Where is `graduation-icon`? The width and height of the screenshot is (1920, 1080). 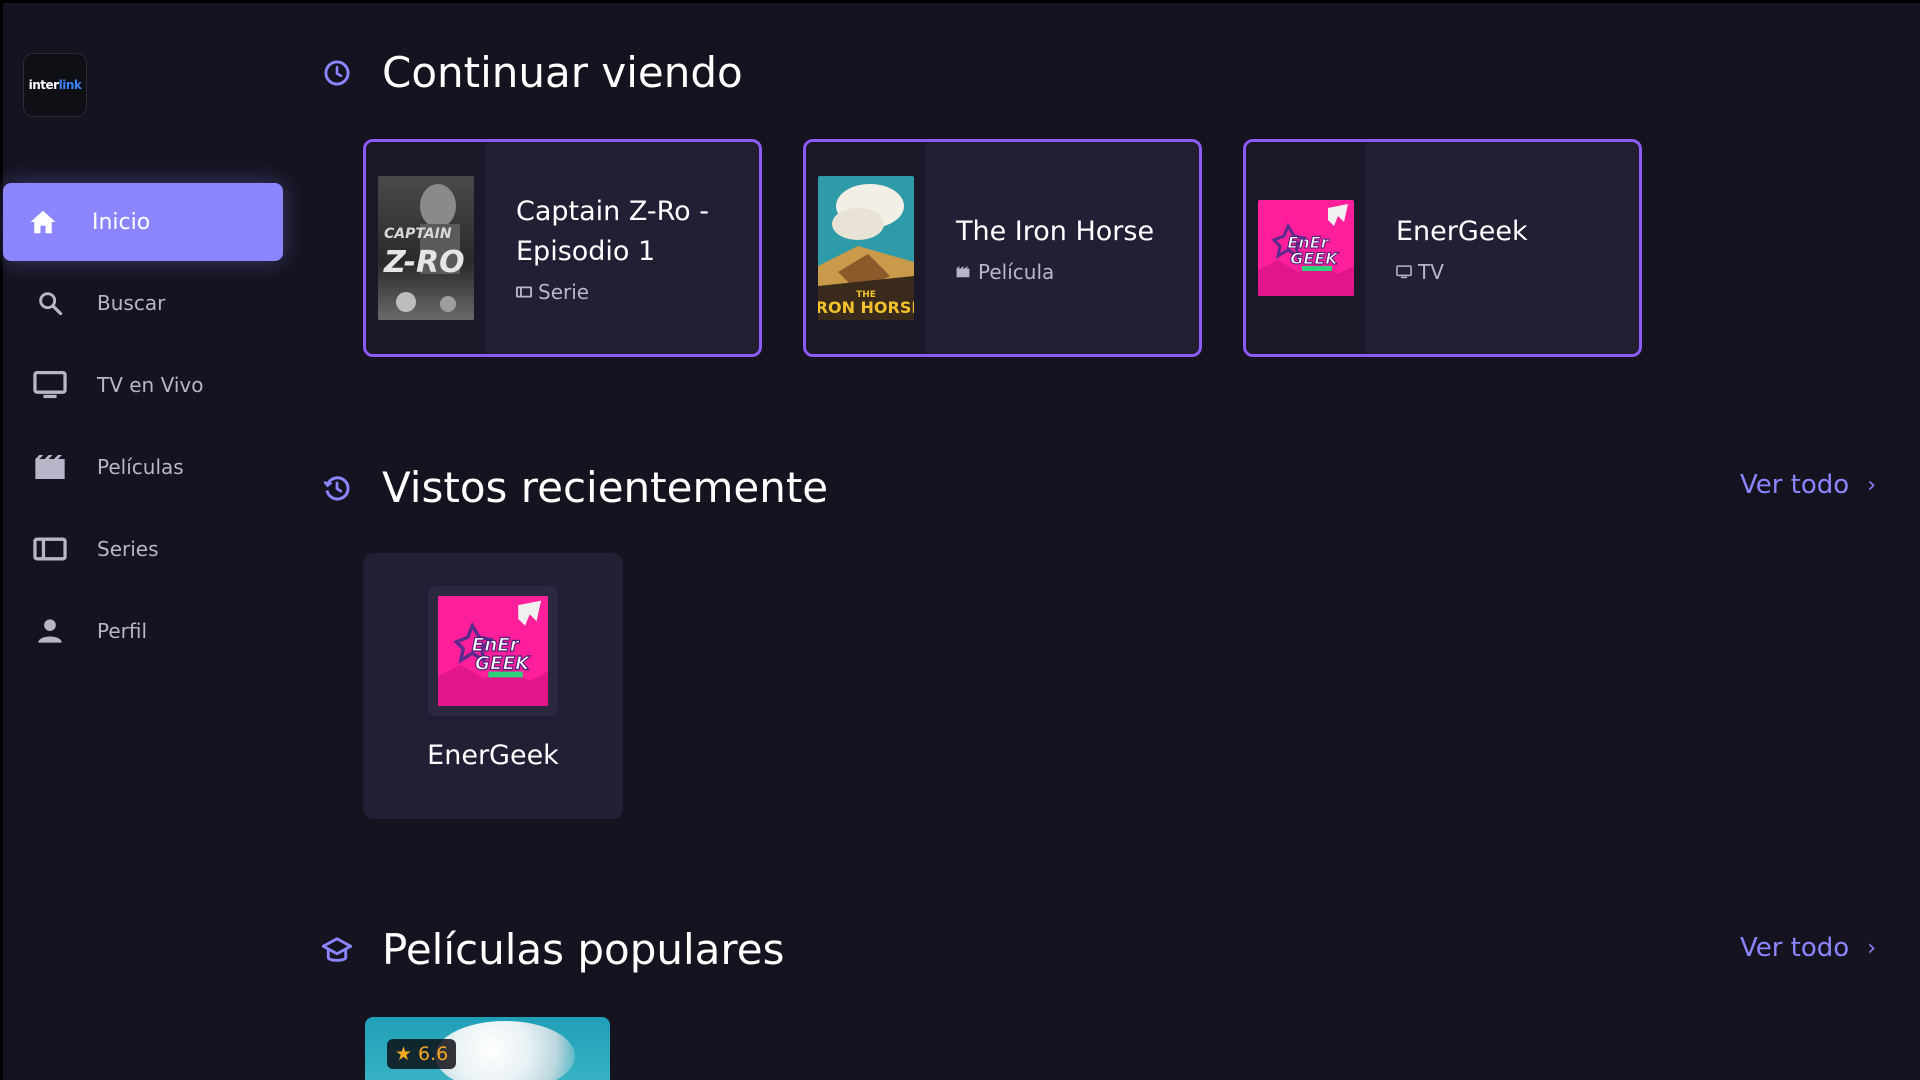 graduation-icon is located at coordinates (337, 950).